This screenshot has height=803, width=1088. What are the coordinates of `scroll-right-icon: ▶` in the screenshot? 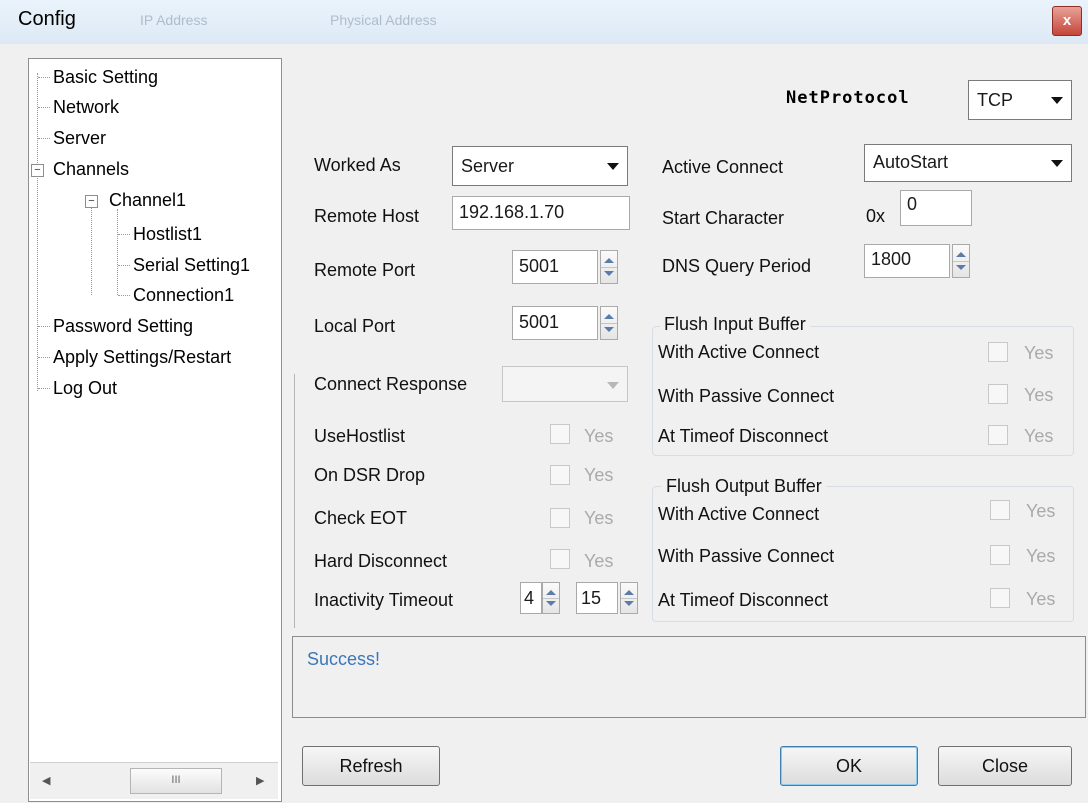 It's located at (260, 780).